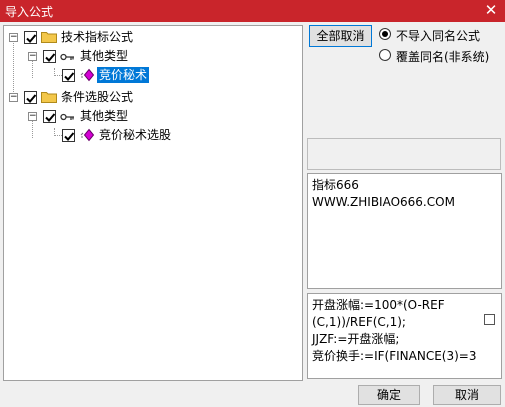 This screenshot has height=407, width=505. What do you see at coordinates (394, 356) in the screenshot?
I see `formula-line: 竞价换手:=IF(FINANCE(3)=3` at bounding box center [394, 356].